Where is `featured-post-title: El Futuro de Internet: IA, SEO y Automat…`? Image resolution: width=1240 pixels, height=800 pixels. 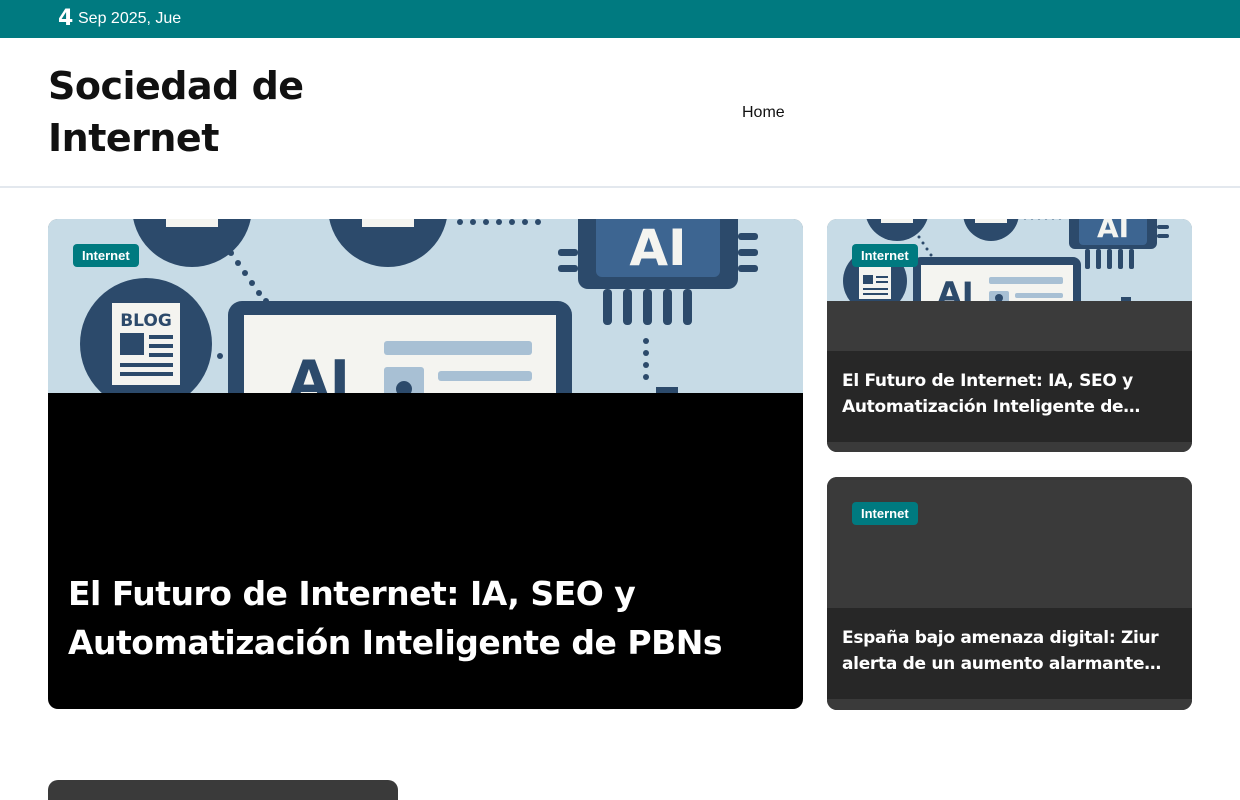 featured-post-title: El Futuro de Internet: IA, SEO y Automat… is located at coordinates (418, 618).